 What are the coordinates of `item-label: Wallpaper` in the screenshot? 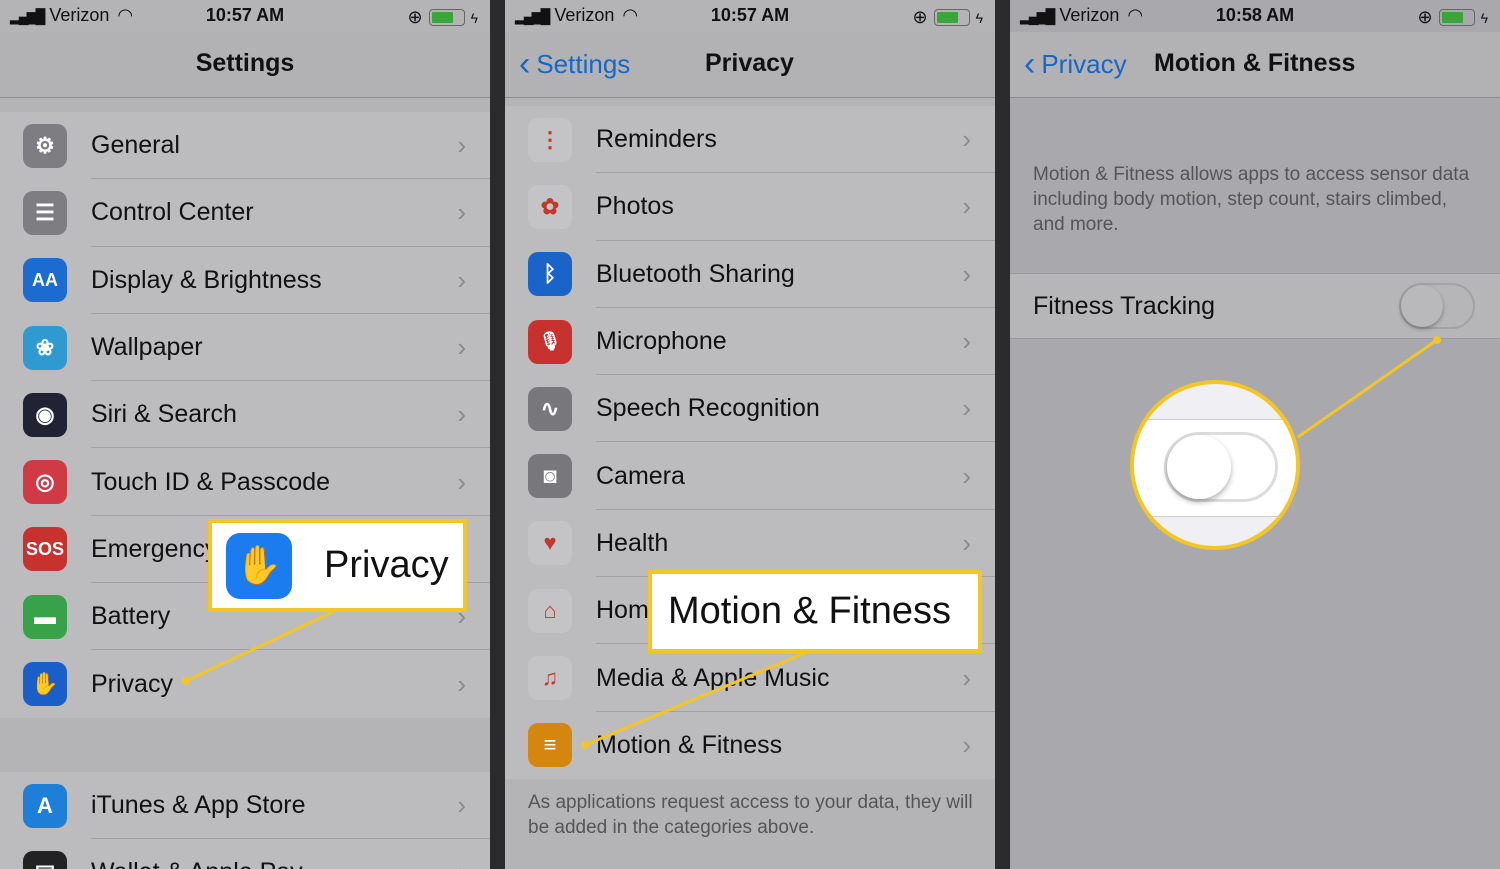 It's located at (147, 347).